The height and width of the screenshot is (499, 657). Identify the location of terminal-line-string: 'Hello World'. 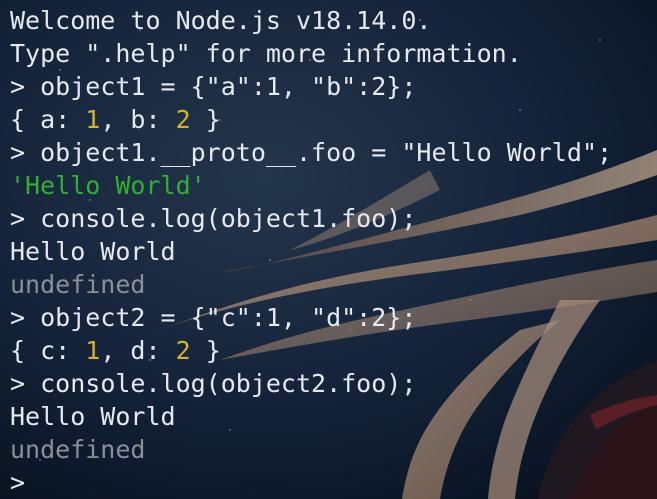
(311, 185).